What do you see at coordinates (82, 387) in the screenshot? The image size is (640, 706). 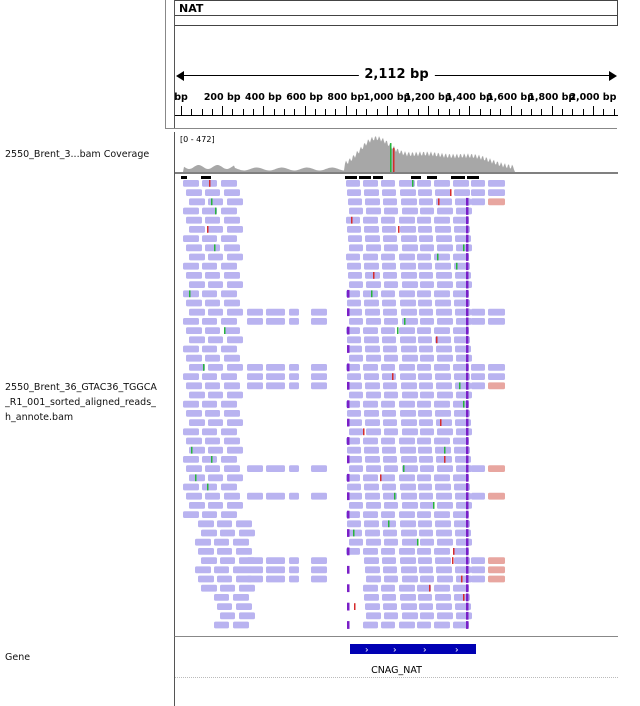 I see `alignment-track-label-line-1: 2550_Brent_36_GTAC36_TGGCA` at bounding box center [82, 387].